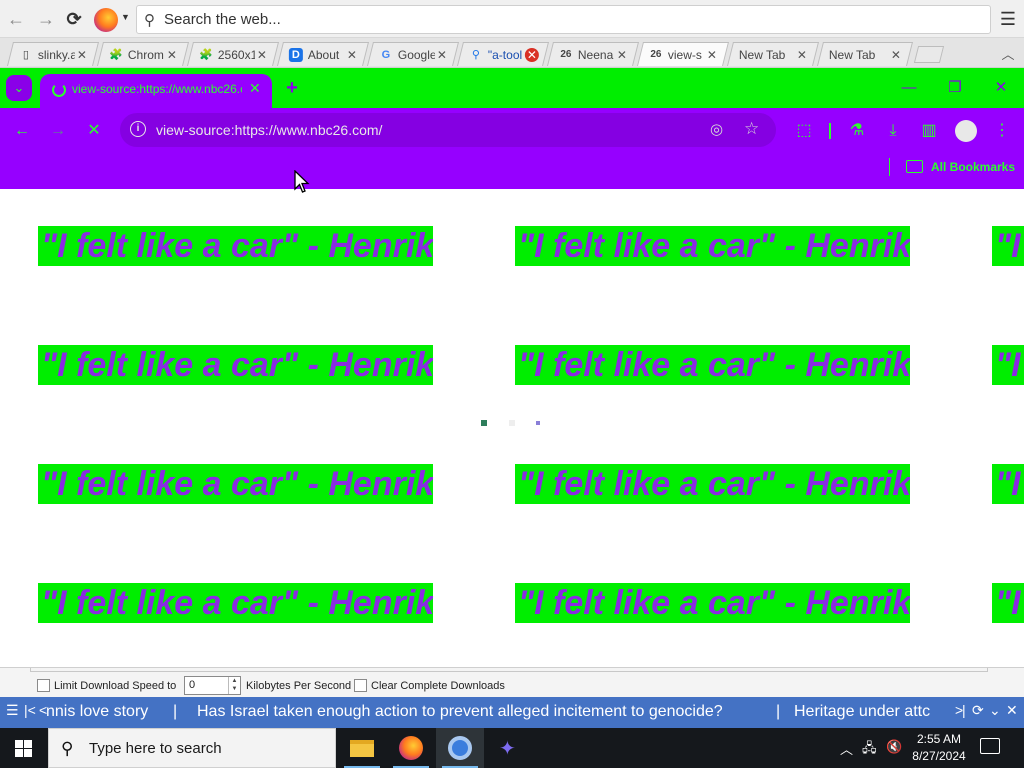 Image resolution: width=1024 pixels, height=768 pixels. Describe the element at coordinates (12, 710) in the screenshot. I see `ticker-menu-icon: ☰` at that location.